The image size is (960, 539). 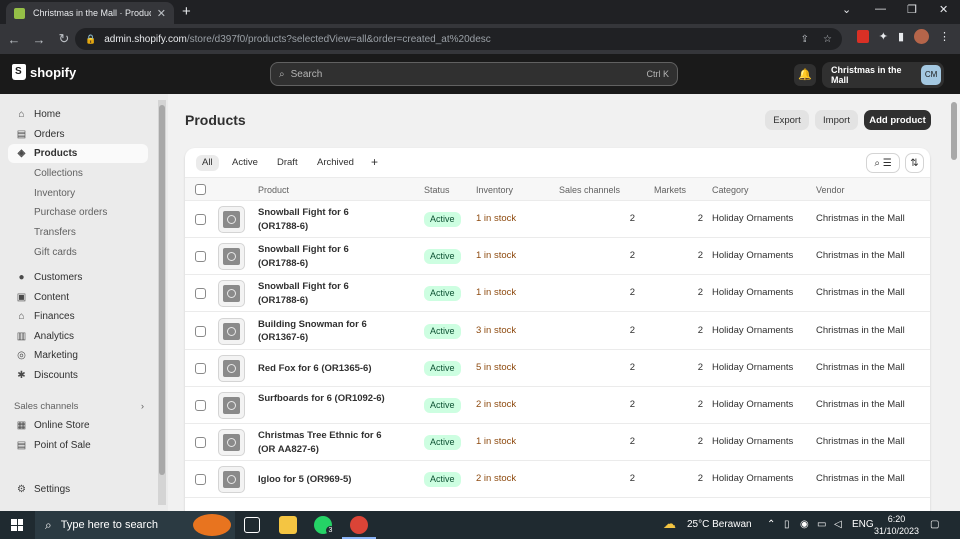 I want to click on add-view-icon: +, so click(x=374, y=162).